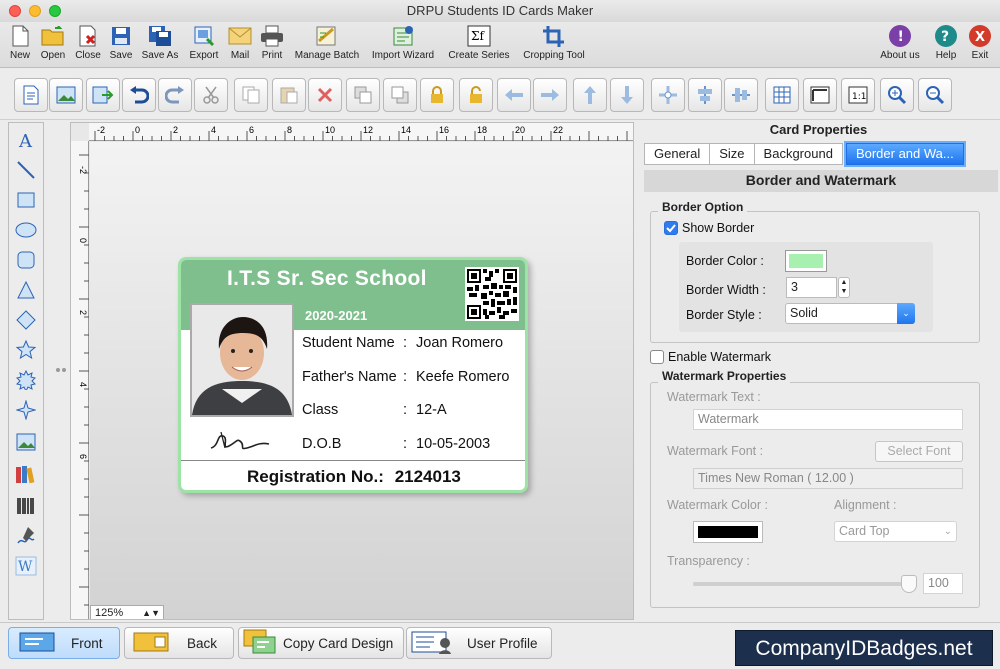  I want to click on transparency-value: 100, so click(943, 583).